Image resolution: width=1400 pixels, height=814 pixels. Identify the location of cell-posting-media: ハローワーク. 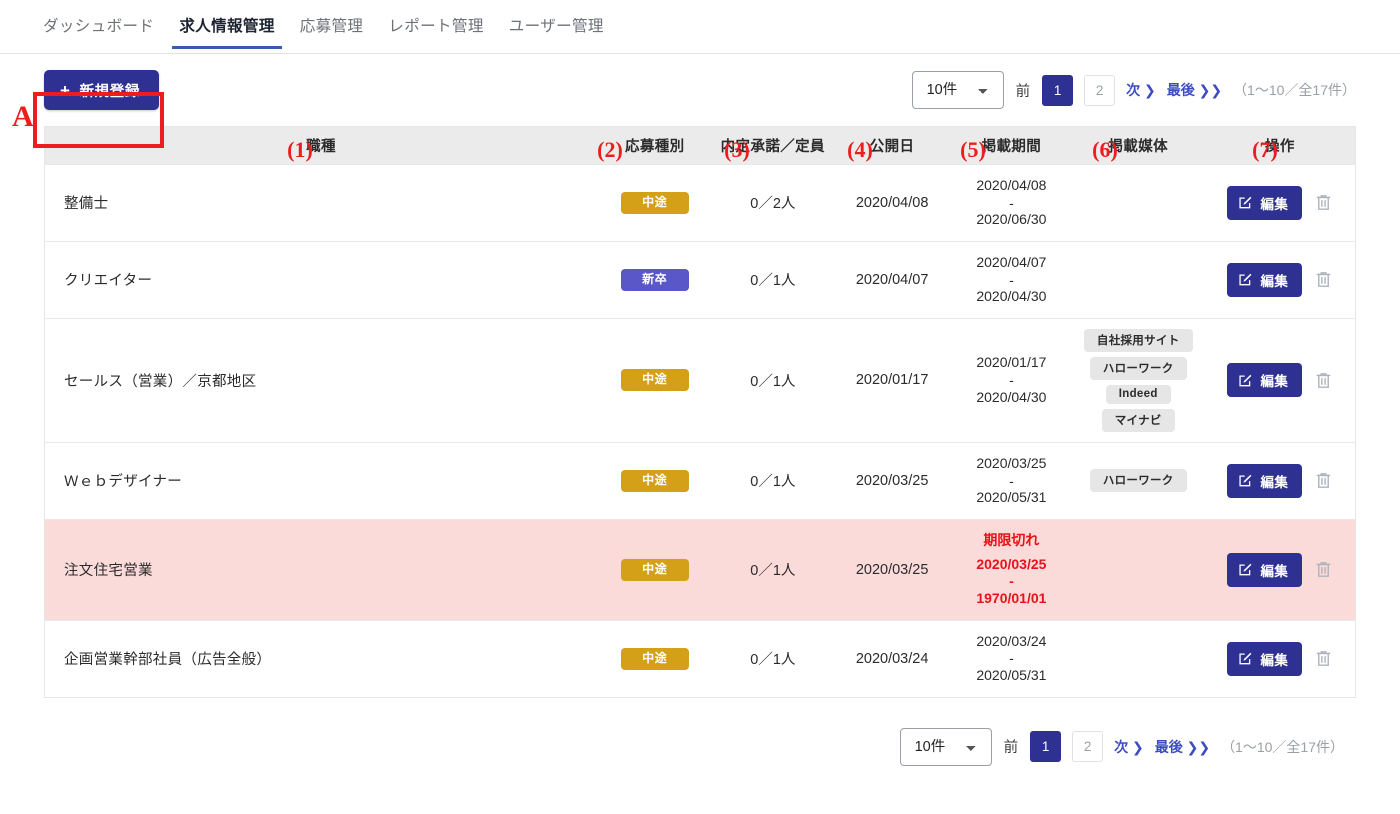
(1138, 480).